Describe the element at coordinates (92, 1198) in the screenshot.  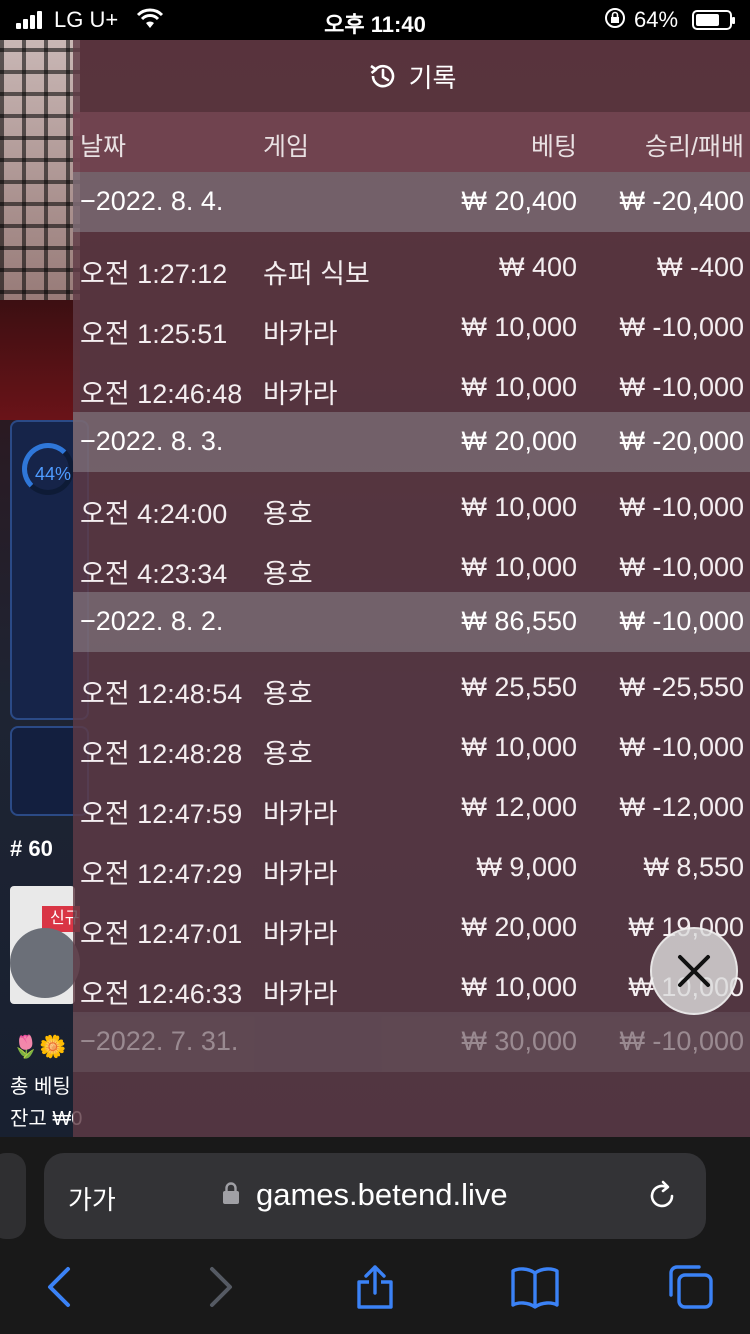
I see `text-size-button: 가가` at that location.